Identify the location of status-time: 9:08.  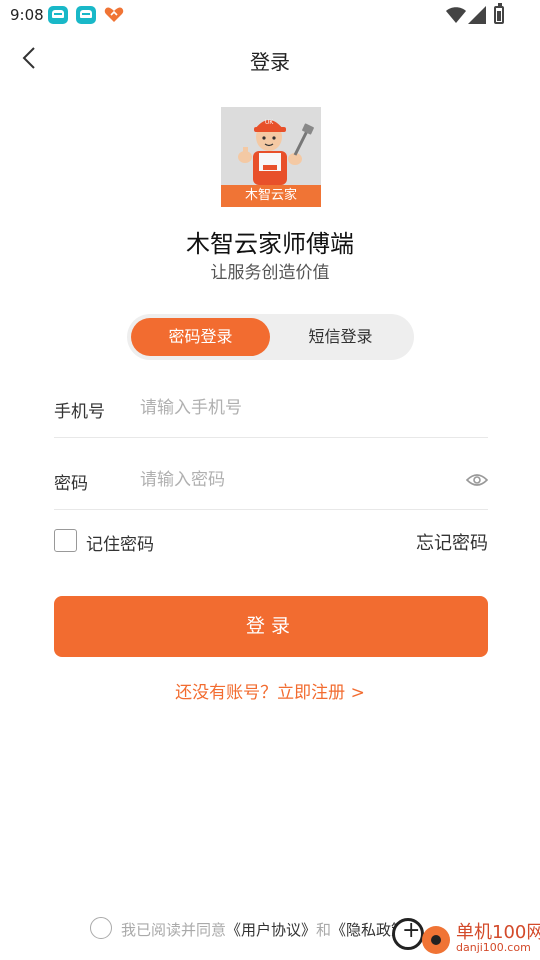
(27, 15).